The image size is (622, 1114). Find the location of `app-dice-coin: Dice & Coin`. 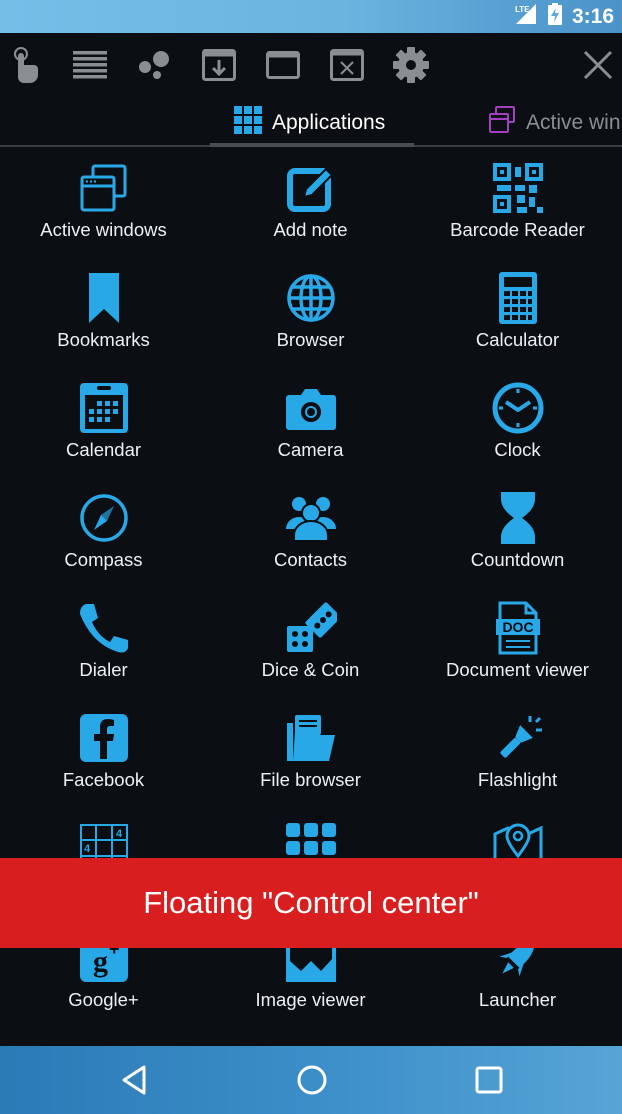

app-dice-coin: Dice & Coin is located at coordinates (310, 650).